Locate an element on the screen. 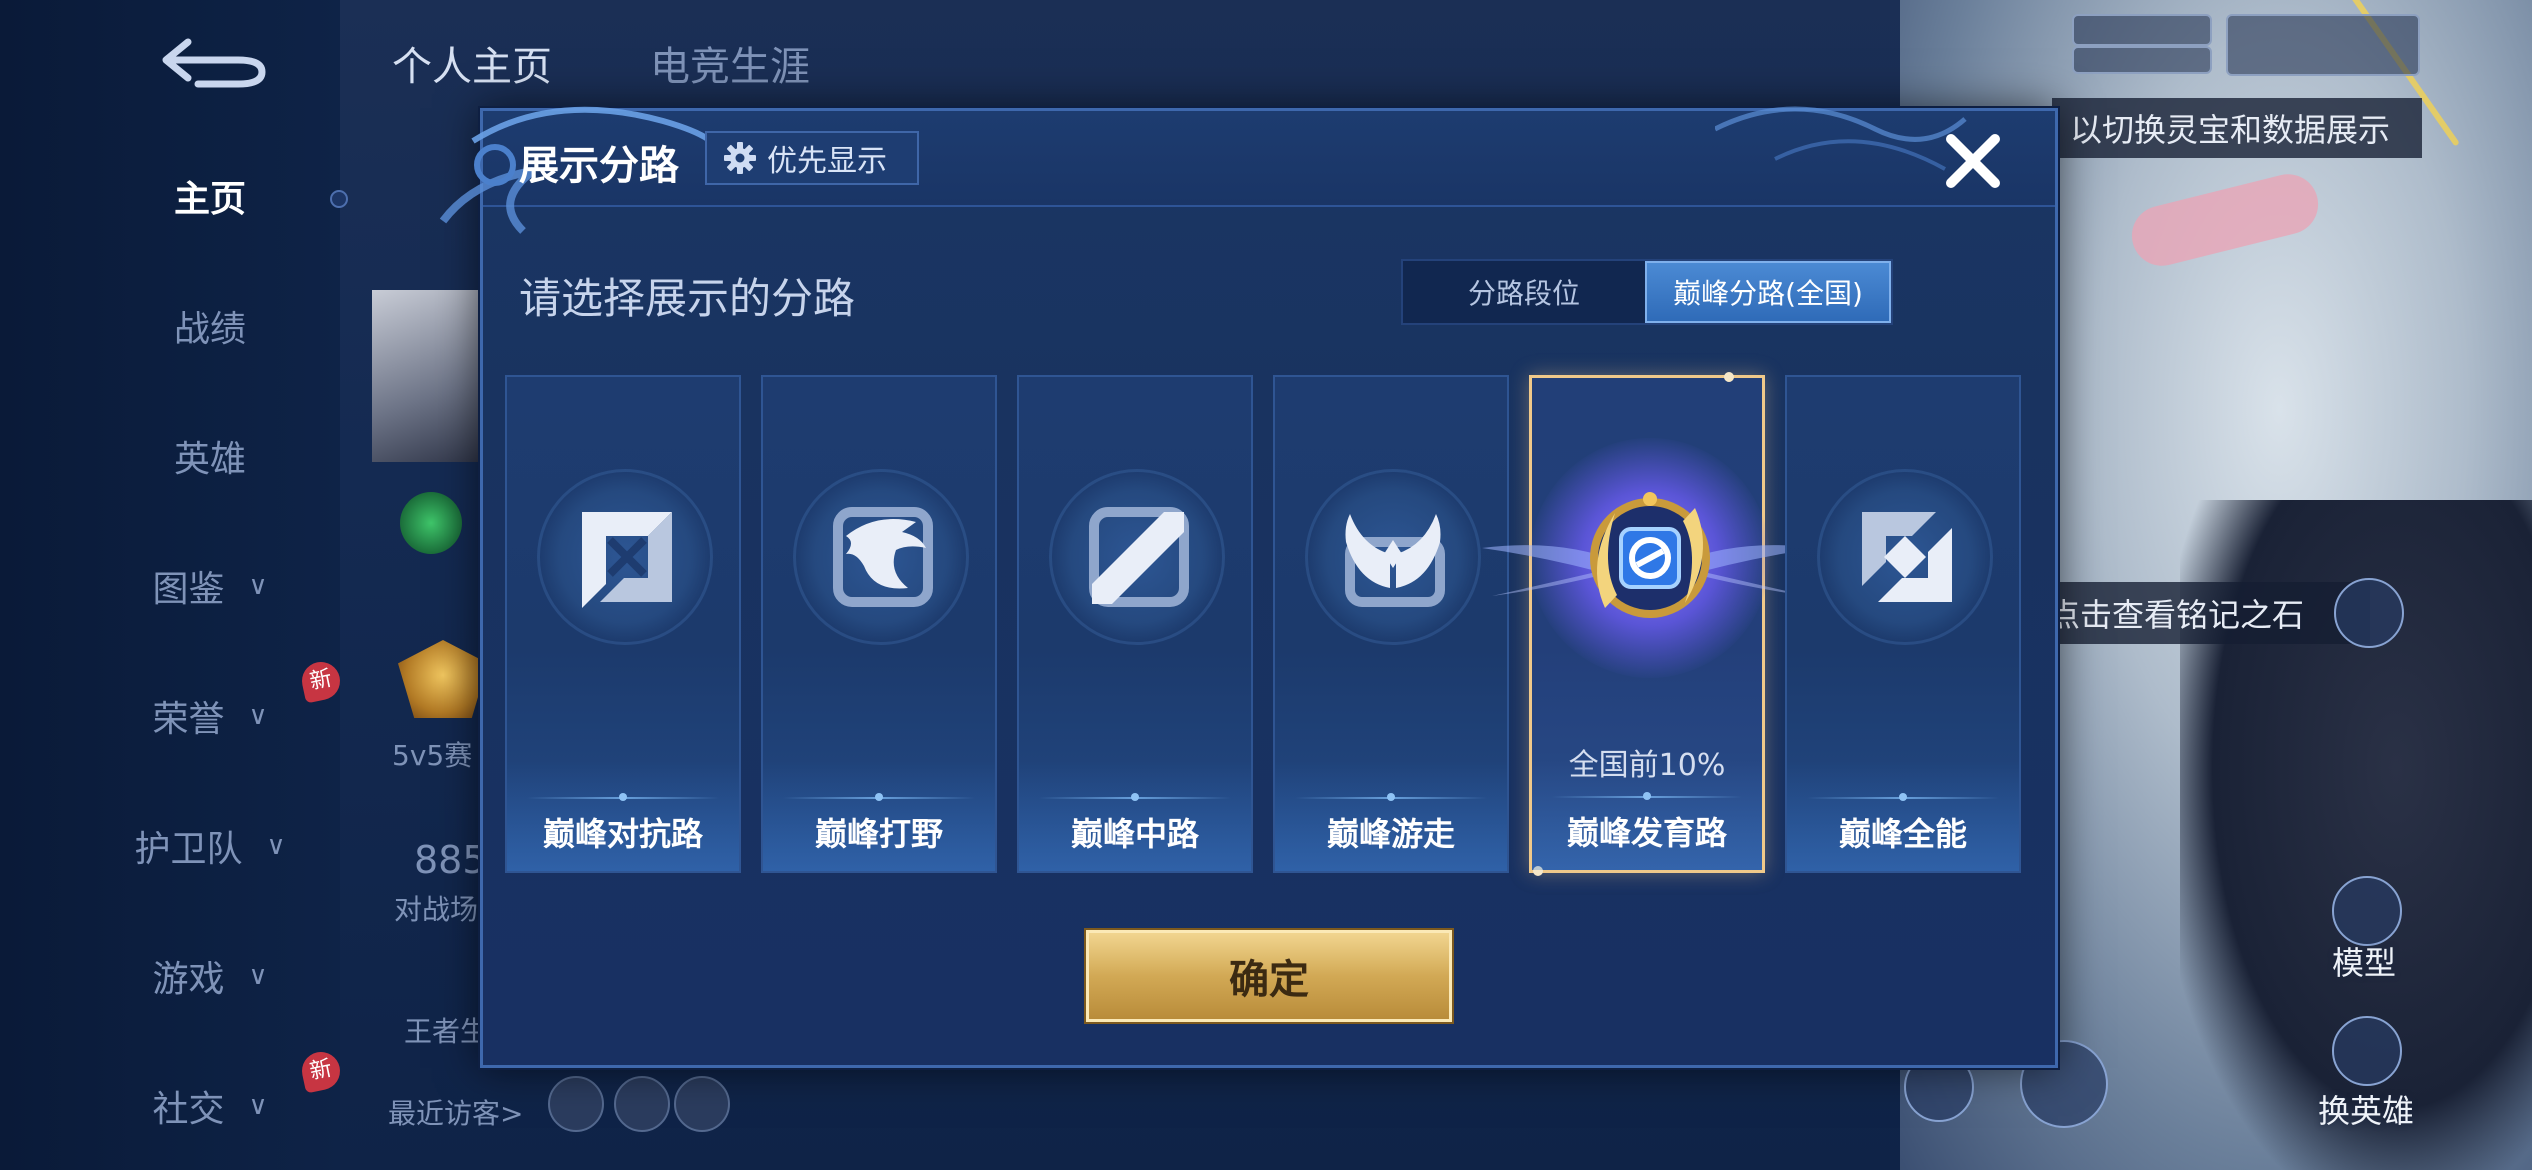  lane-type-segmented-control: 分路段位 巅峰分路(全国) is located at coordinates (1647, 292).